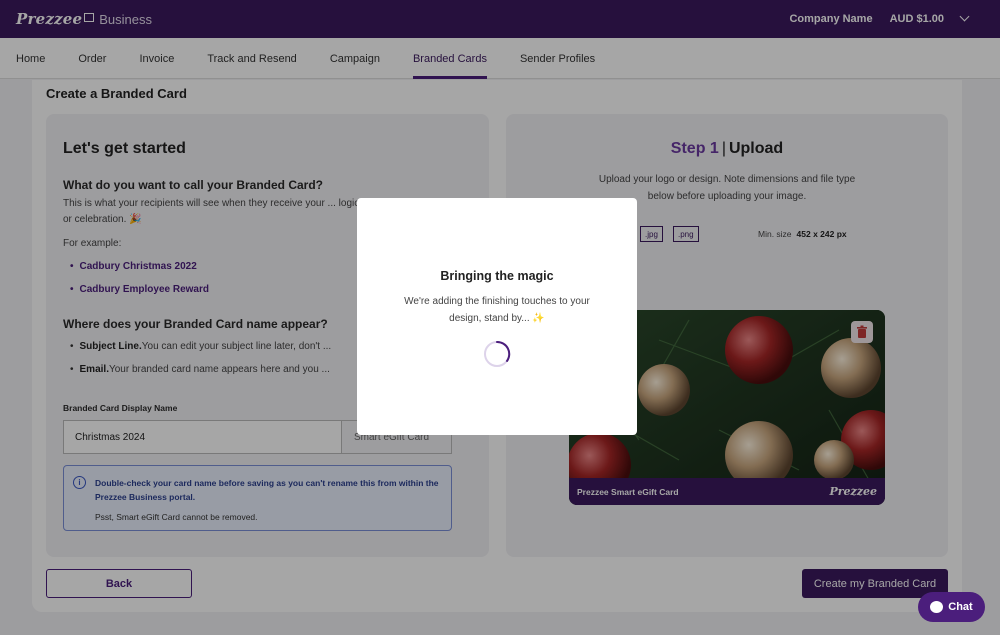 This screenshot has height=635, width=1000. Describe the element at coordinates (960, 607) in the screenshot. I see `chat-label: Chat` at that location.